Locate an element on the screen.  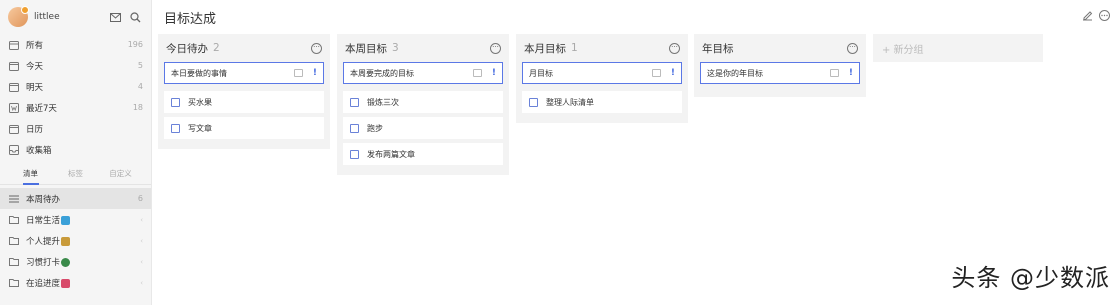
calendar-icon is located at coordinates (14, 129).